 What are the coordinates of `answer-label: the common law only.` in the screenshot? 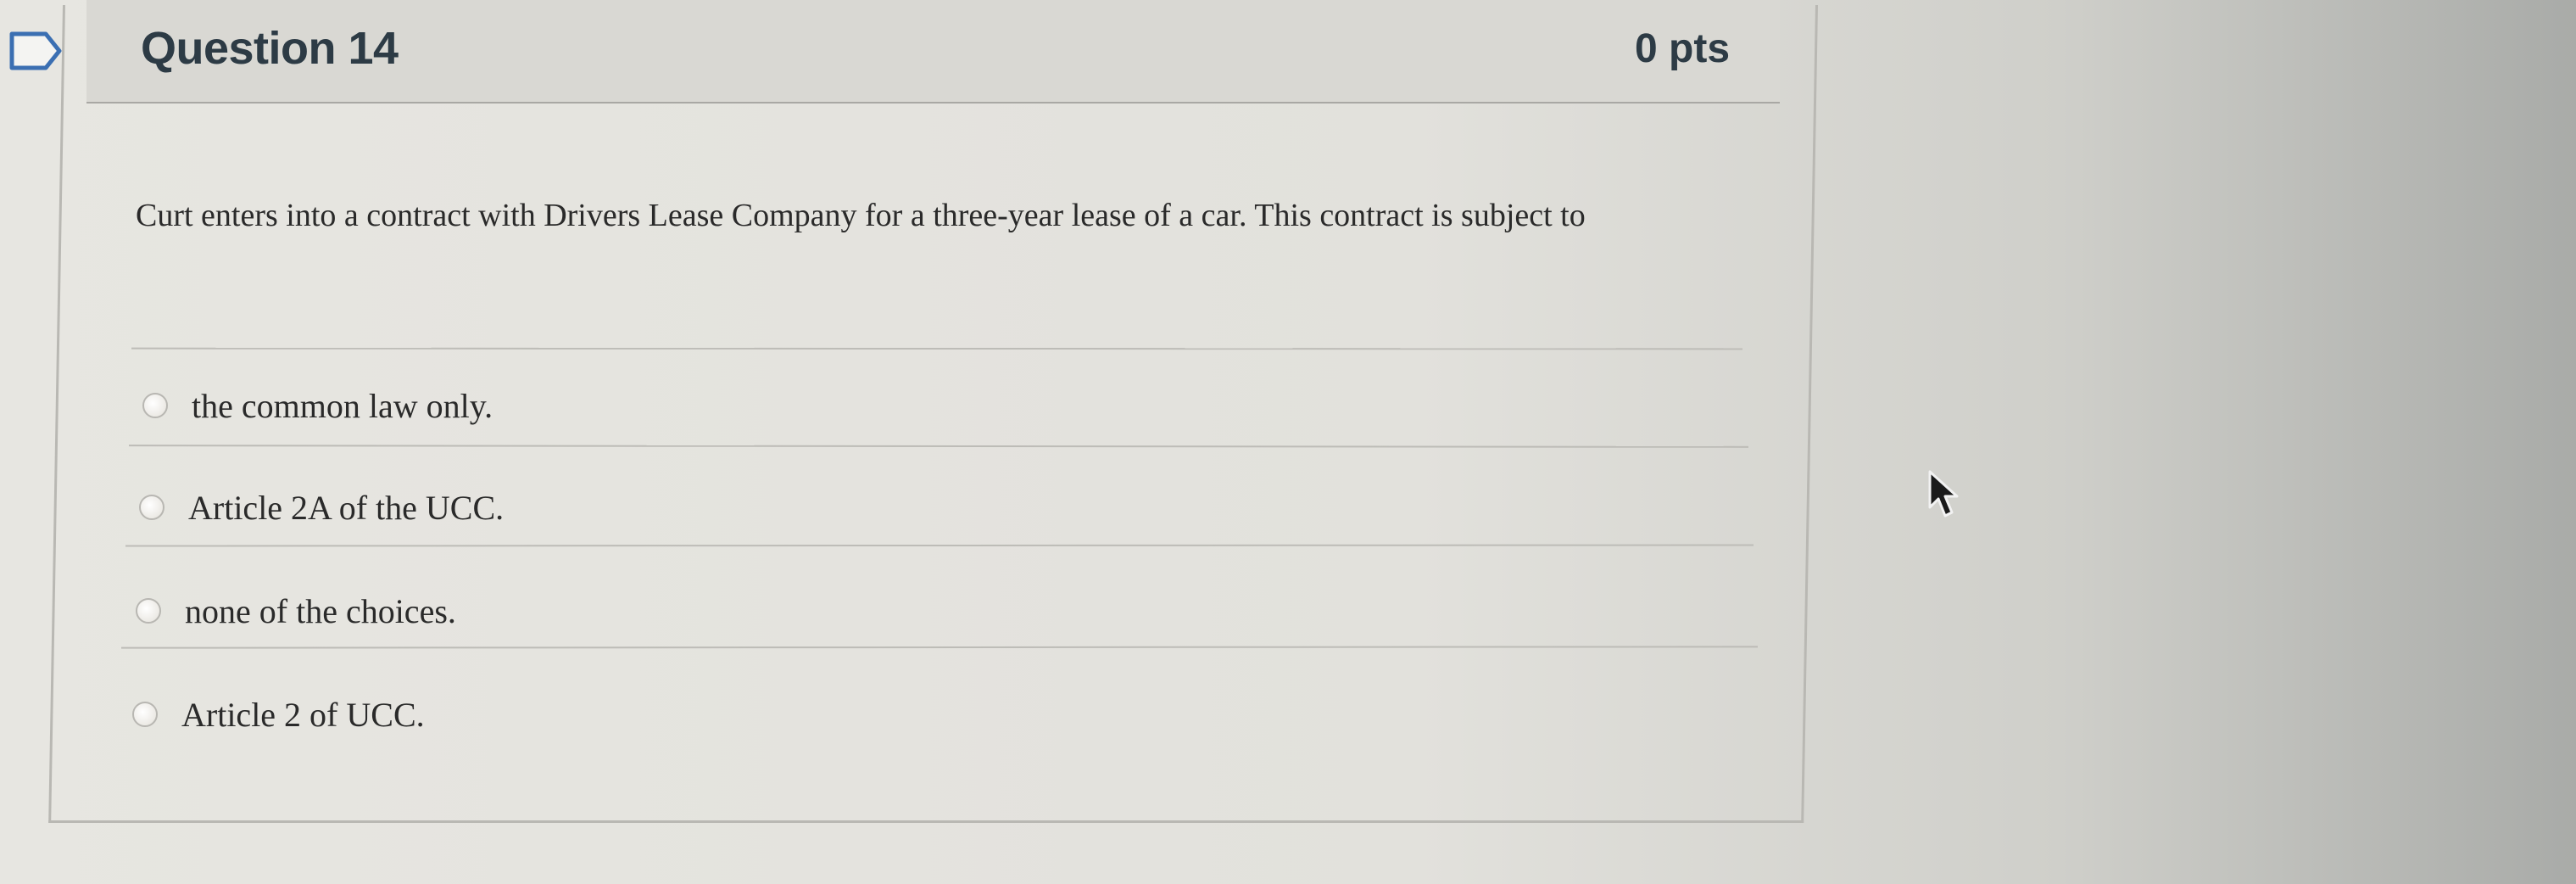 It's located at (342, 406).